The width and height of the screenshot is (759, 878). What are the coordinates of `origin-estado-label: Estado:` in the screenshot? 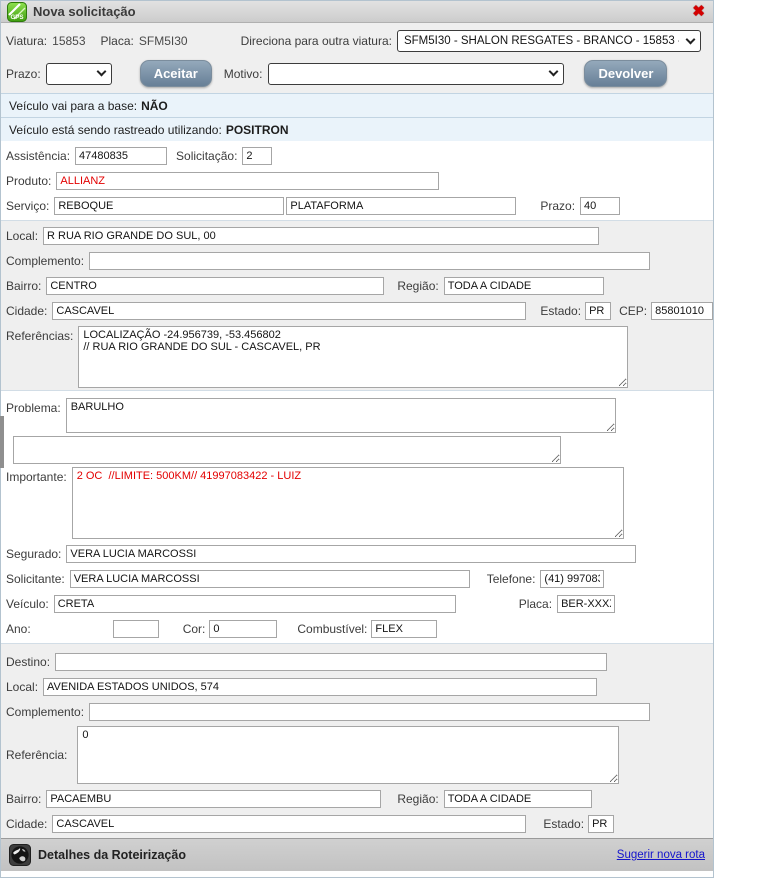 It's located at (561, 310).